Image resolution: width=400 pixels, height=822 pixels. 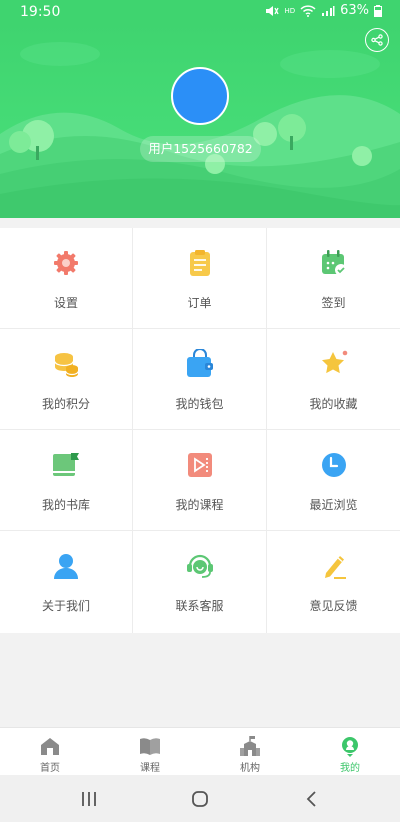 I want to click on signal-icon, so click(x=328, y=10).